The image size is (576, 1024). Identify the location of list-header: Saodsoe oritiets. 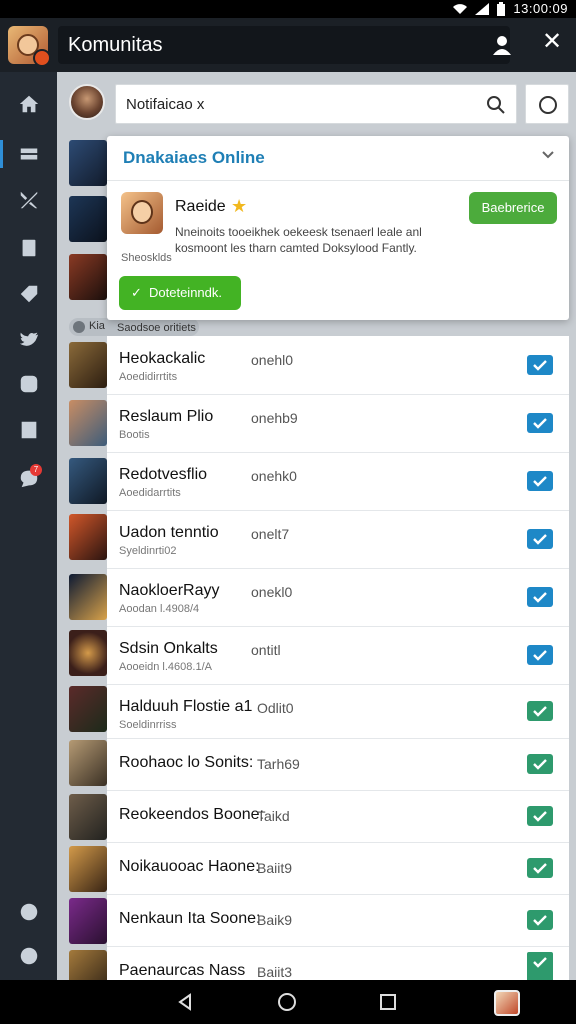
(156, 328).